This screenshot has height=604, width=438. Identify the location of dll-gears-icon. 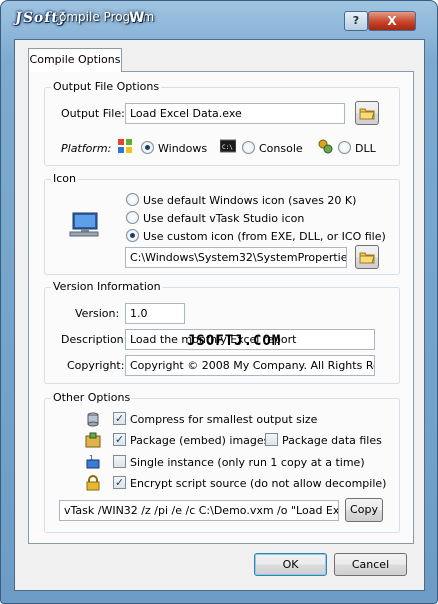
(325, 146).